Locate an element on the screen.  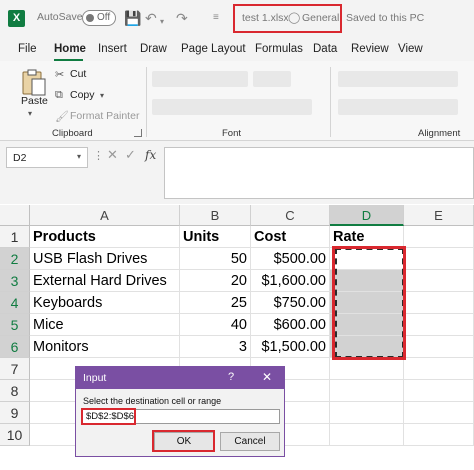
file-name: test 1.xlsx is located at coordinates (265, 18).